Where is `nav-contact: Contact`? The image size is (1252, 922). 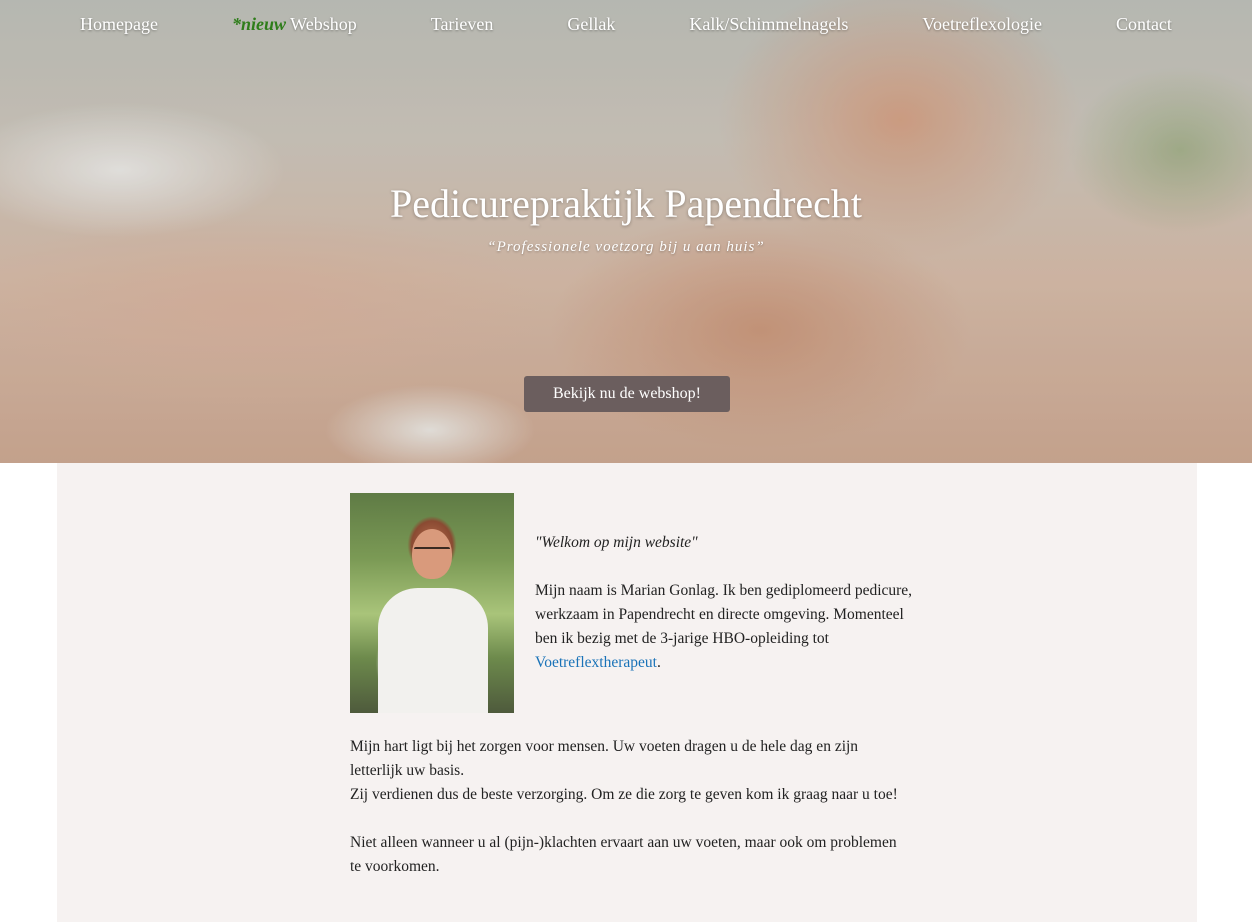
nav-contact: Contact is located at coordinates (1144, 24).